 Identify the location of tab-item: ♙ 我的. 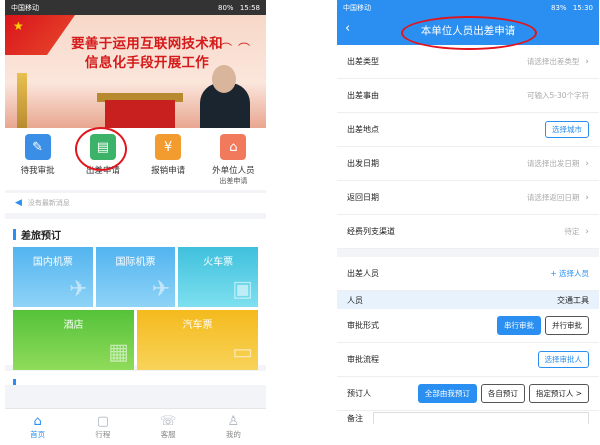
(233, 427).